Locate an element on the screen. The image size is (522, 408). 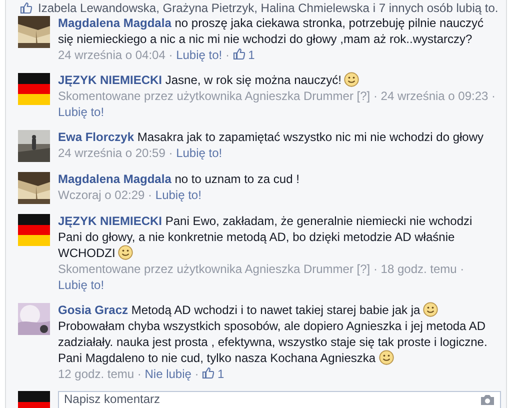
comment-text: JĘZYK NIEMIECKI Pani Ewo, zakładam, że generalnie niemiecki nie wchodzi Pani do głowy, a nie konkretnie metodą AD, bo dzięki metodzie AD właśnie WCHODZI is located at coordinates (266, 237).